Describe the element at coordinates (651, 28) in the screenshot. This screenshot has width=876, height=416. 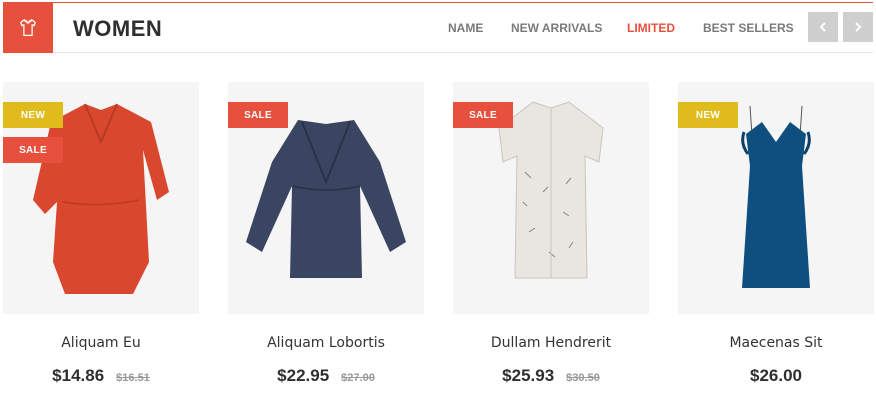
I see `tab-limited: LIMITED` at that location.